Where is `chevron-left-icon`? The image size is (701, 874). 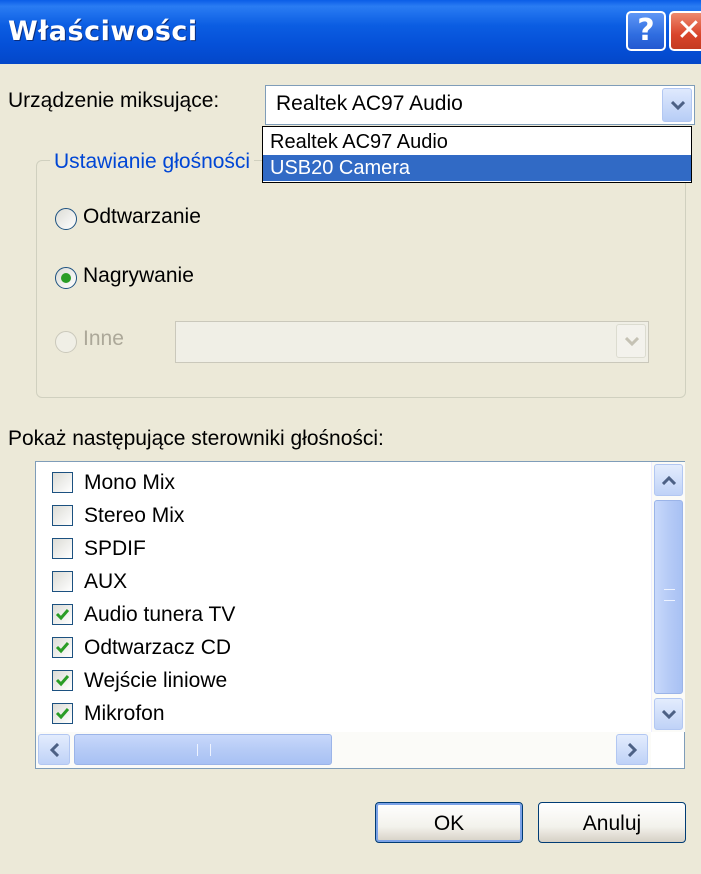
chevron-left-icon is located at coordinates (54, 750).